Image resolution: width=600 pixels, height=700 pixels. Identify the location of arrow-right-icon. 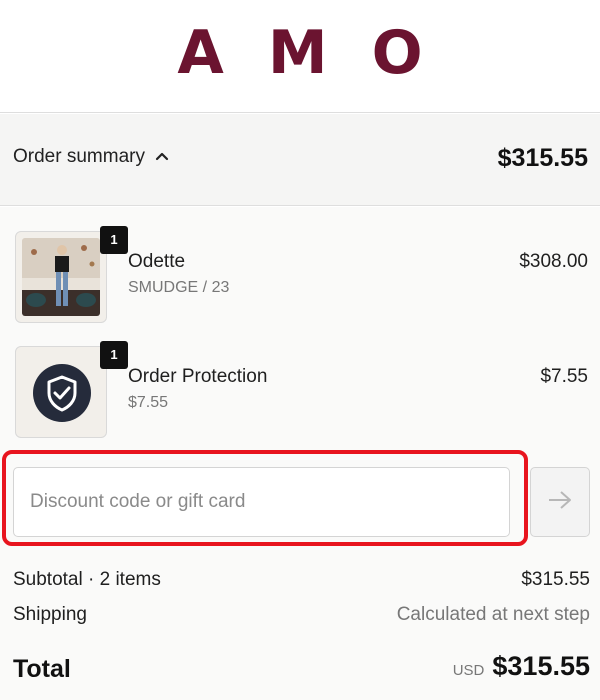
(560, 502).